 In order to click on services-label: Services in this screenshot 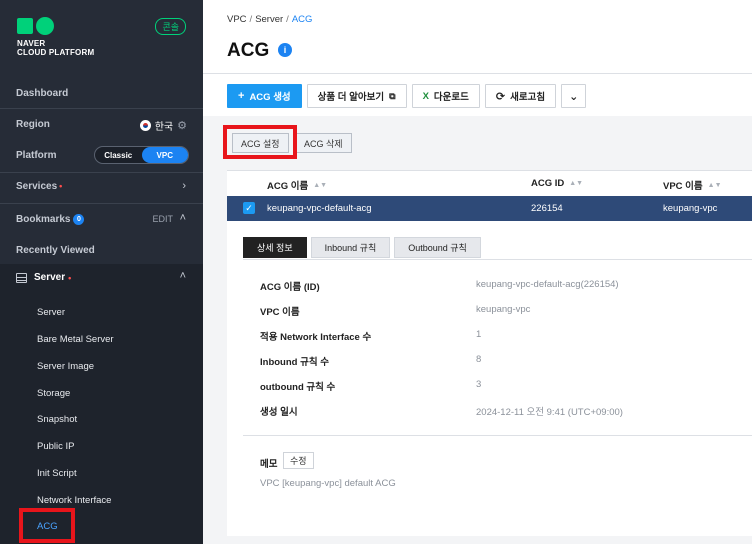, I will do `click(37, 186)`.